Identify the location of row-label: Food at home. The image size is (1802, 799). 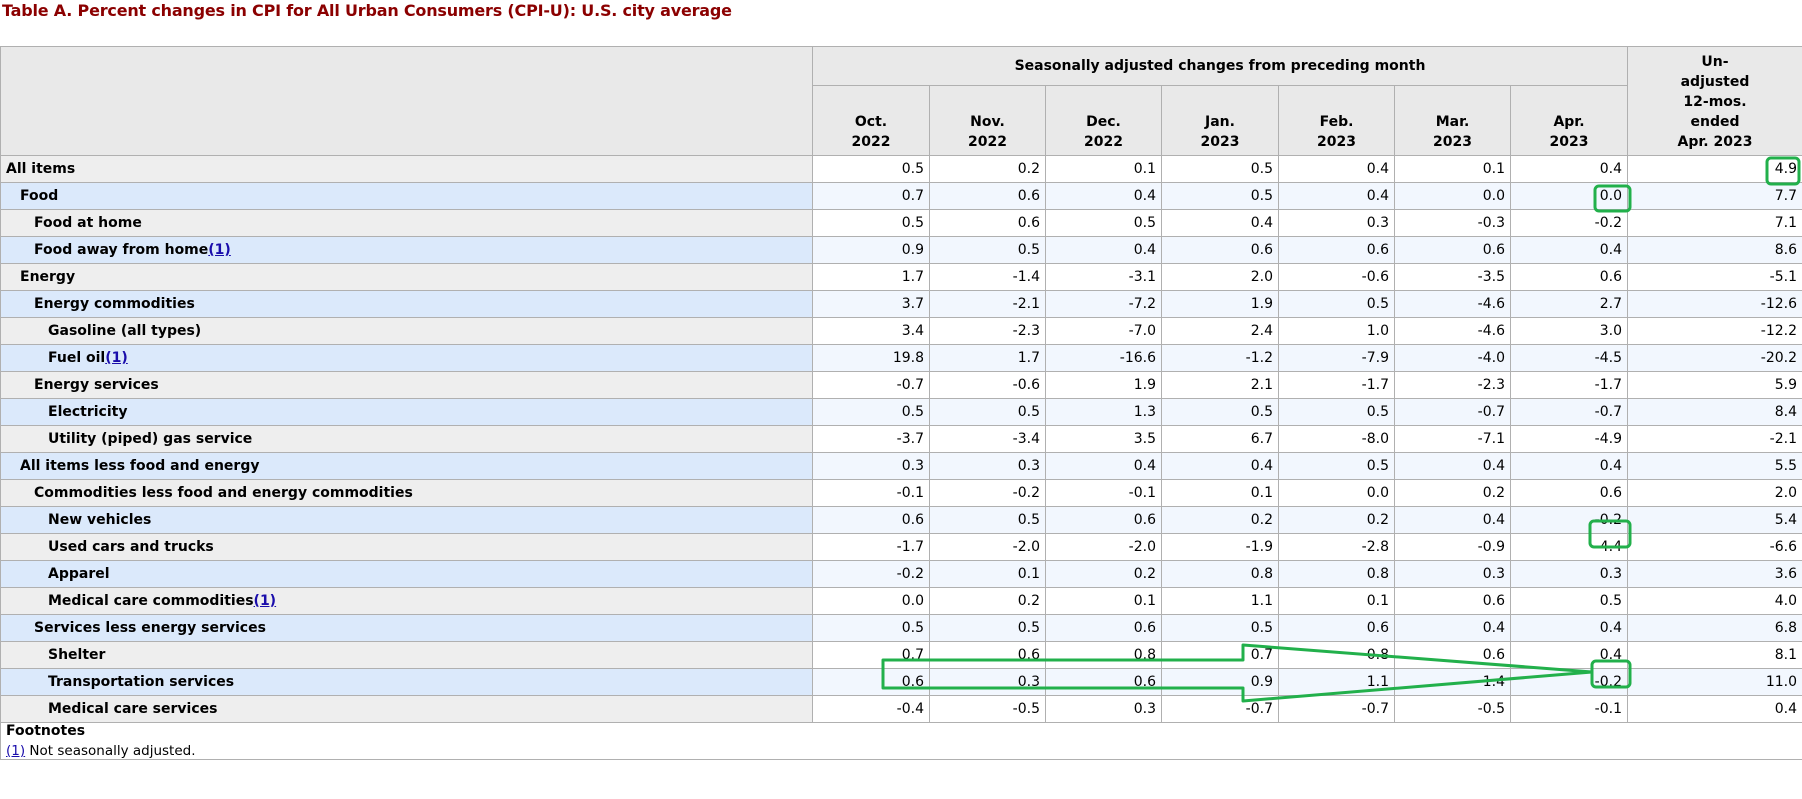
(406, 223).